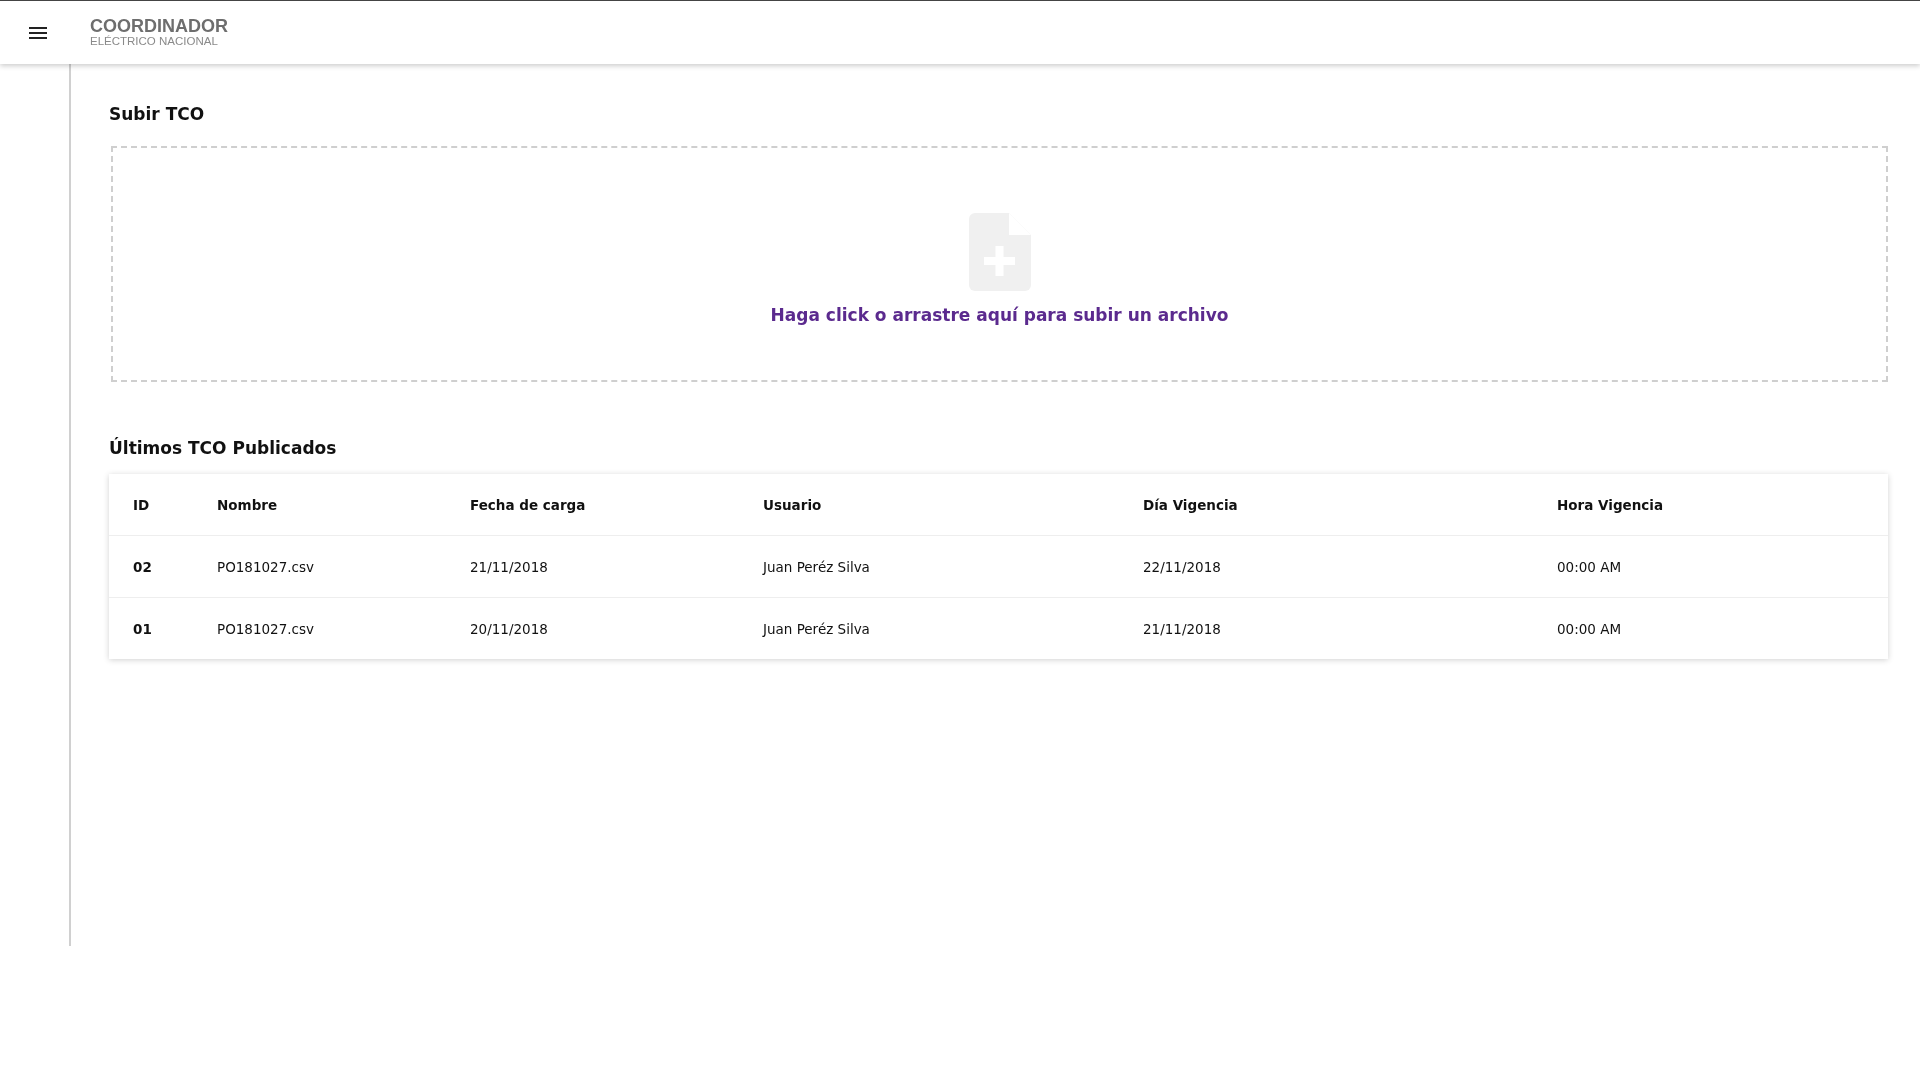 The width and height of the screenshot is (1920, 1080). I want to click on table-cell-text: 22/11/2018, so click(1182, 566).